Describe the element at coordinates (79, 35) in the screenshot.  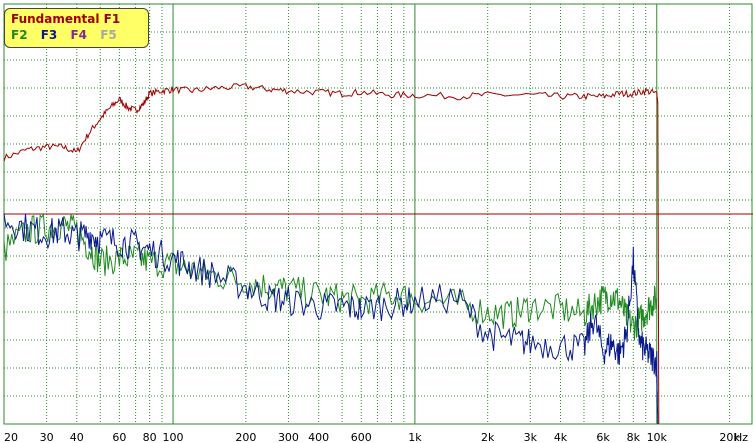
I see `legend-f4: F4` at that location.